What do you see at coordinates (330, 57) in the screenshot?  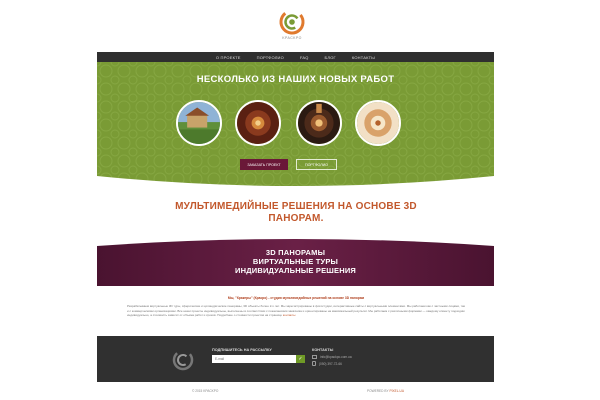 I see `nav-item-blog: БЛОГ` at bounding box center [330, 57].